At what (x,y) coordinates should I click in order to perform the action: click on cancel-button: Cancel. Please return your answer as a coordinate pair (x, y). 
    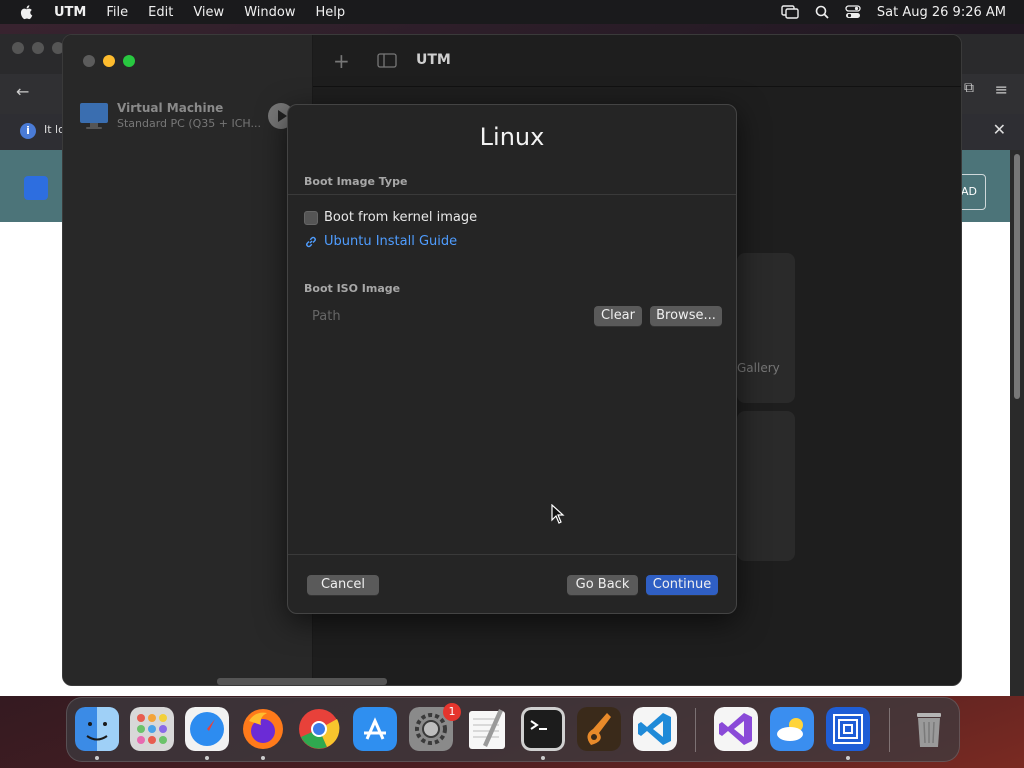
    Looking at the image, I should click on (343, 585).